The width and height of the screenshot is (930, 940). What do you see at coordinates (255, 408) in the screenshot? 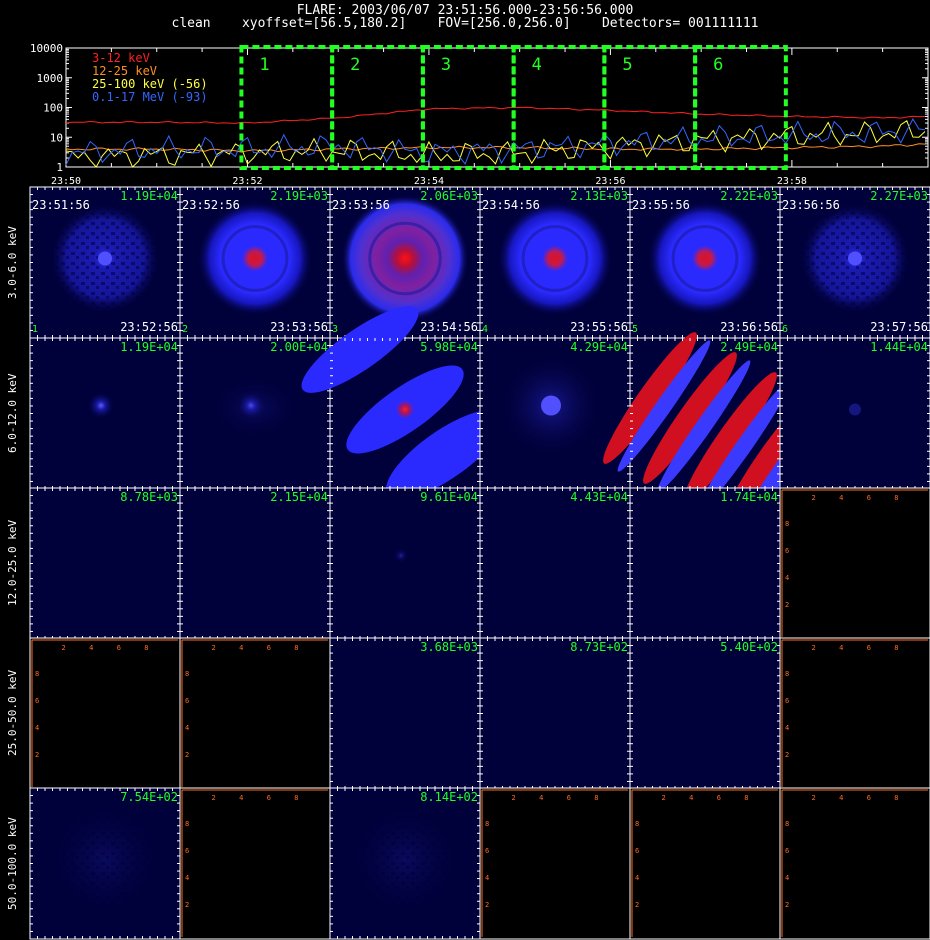
I see `source-halo` at bounding box center [255, 408].